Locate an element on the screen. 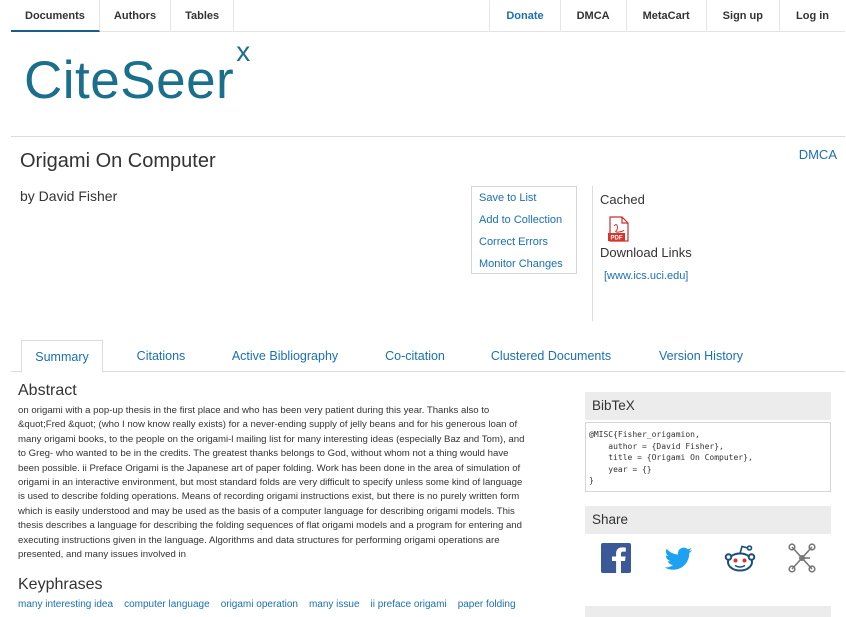 This screenshot has height=617, width=846. nav-donate: Donate is located at coordinates (524, 16).